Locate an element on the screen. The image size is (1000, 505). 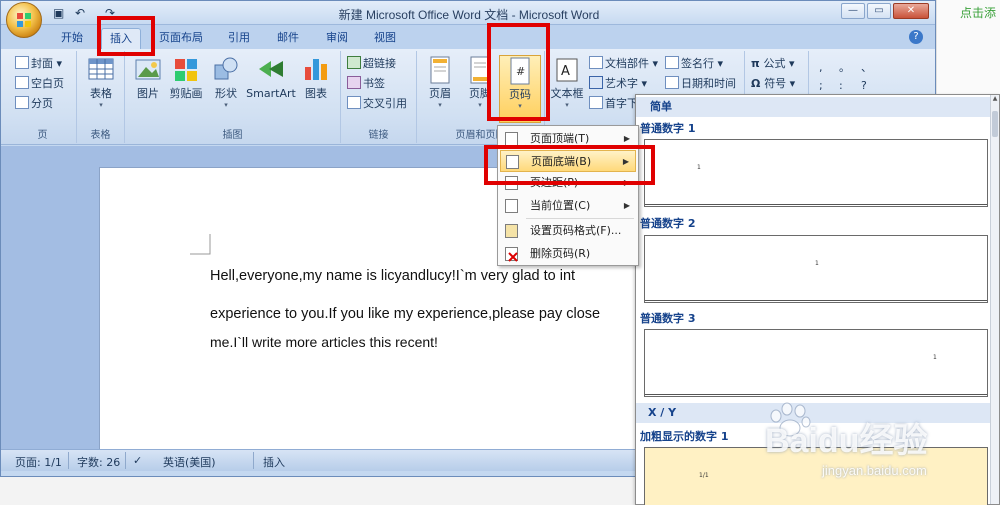
blank-page-button: 空白页 is located at coordinates (39, 84).